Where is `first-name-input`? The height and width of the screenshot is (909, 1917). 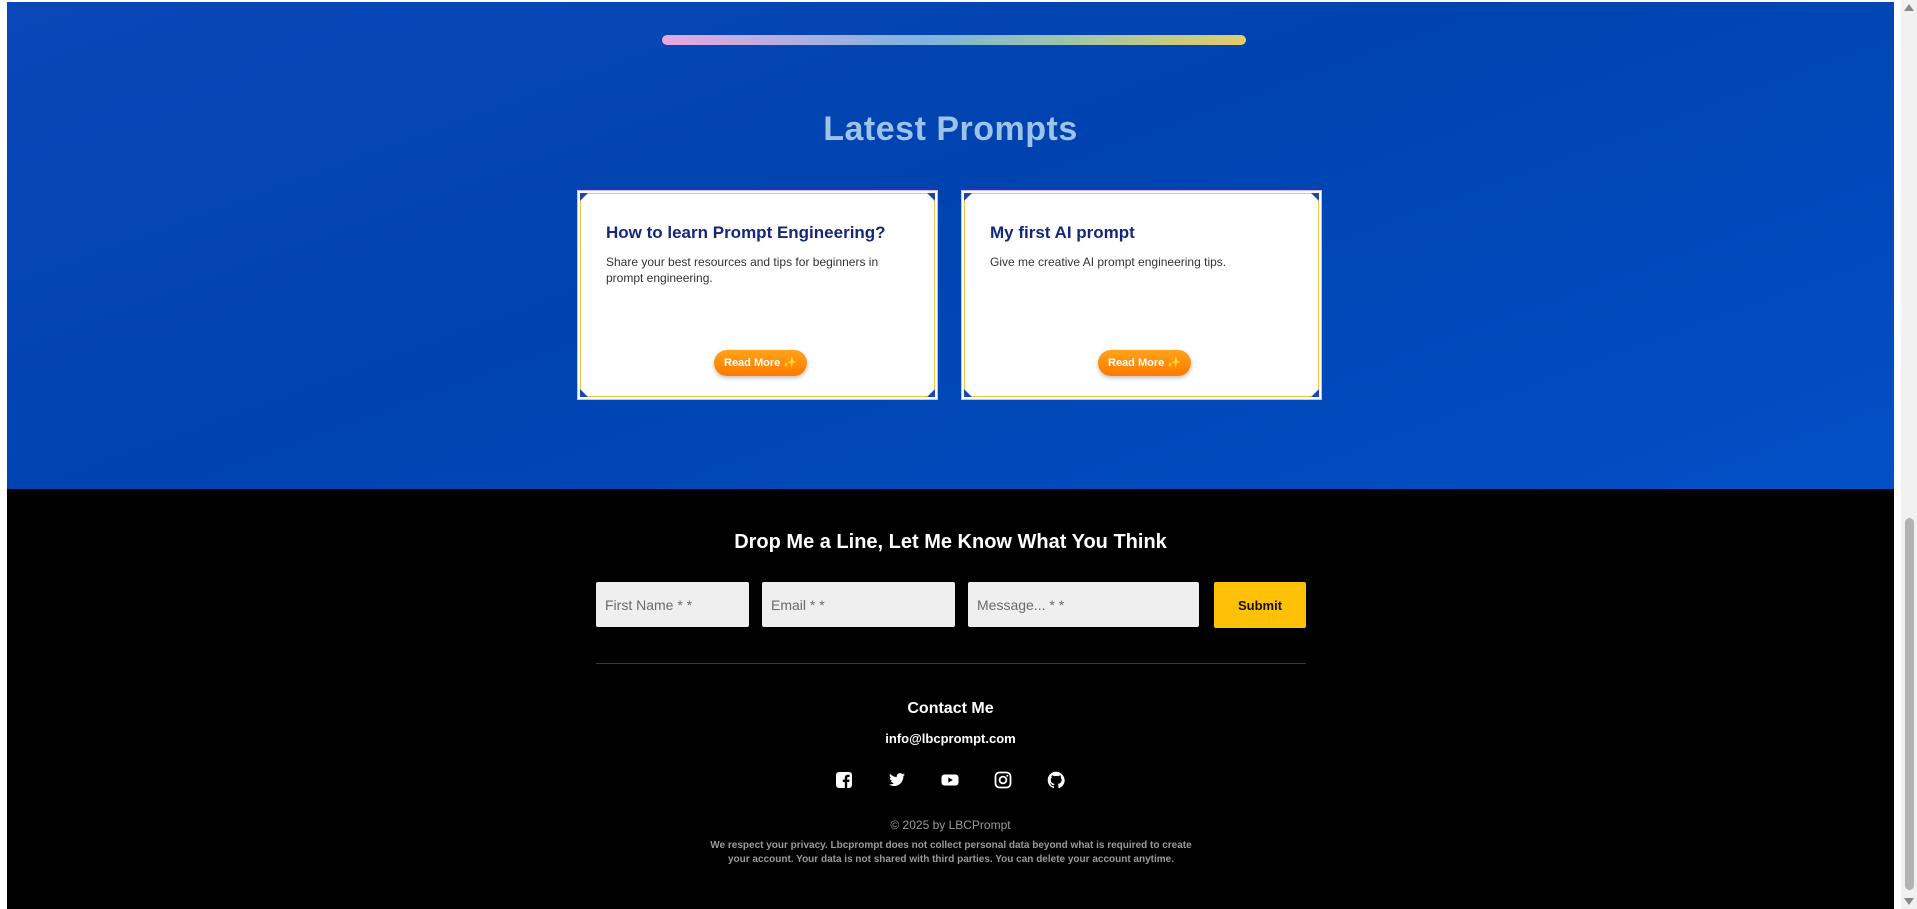
first-name-input is located at coordinates (672, 604).